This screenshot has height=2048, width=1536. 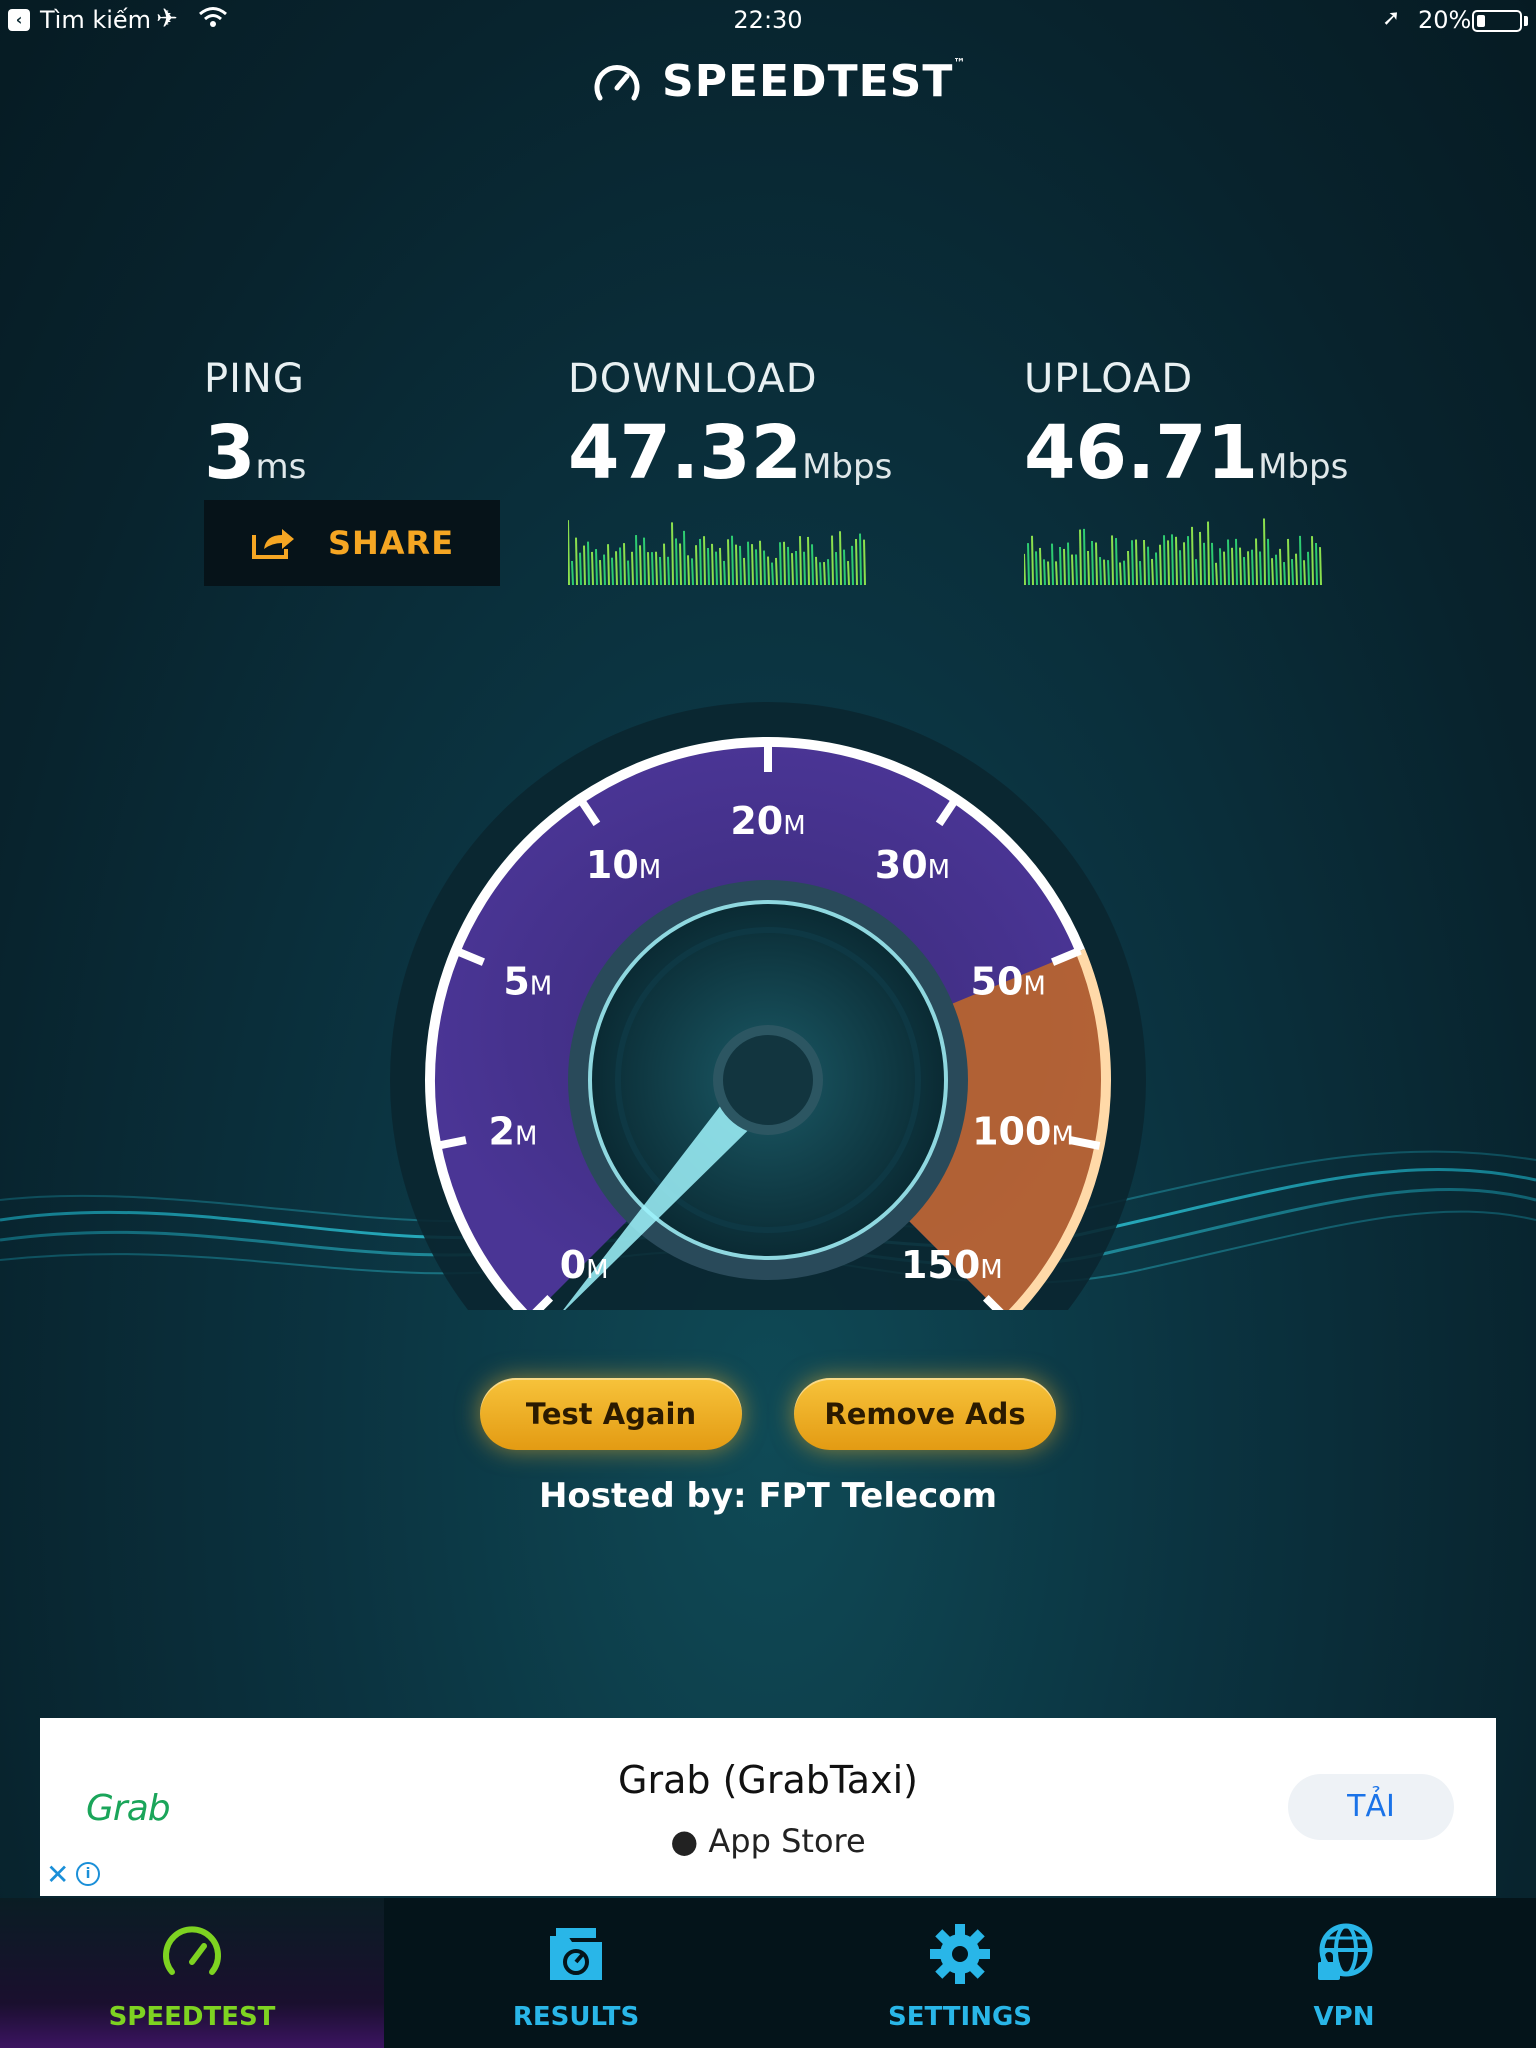 I want to click on tab-results: RESULTS, so click(x=576, y=1973).